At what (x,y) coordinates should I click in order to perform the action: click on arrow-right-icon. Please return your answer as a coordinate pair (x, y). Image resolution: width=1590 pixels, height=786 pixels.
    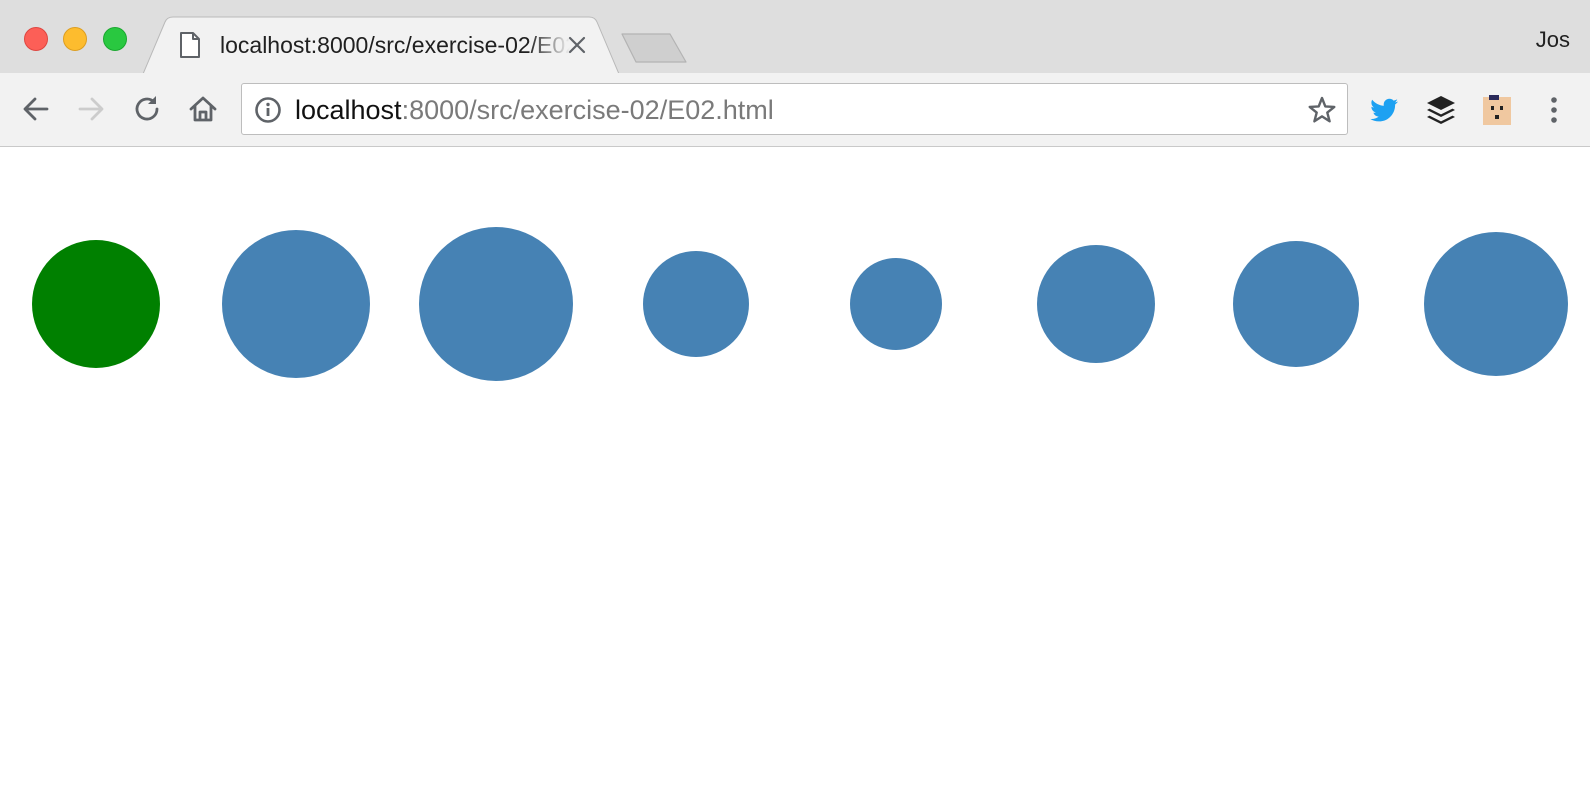
    Looking at the image, I should click on (91, 109).